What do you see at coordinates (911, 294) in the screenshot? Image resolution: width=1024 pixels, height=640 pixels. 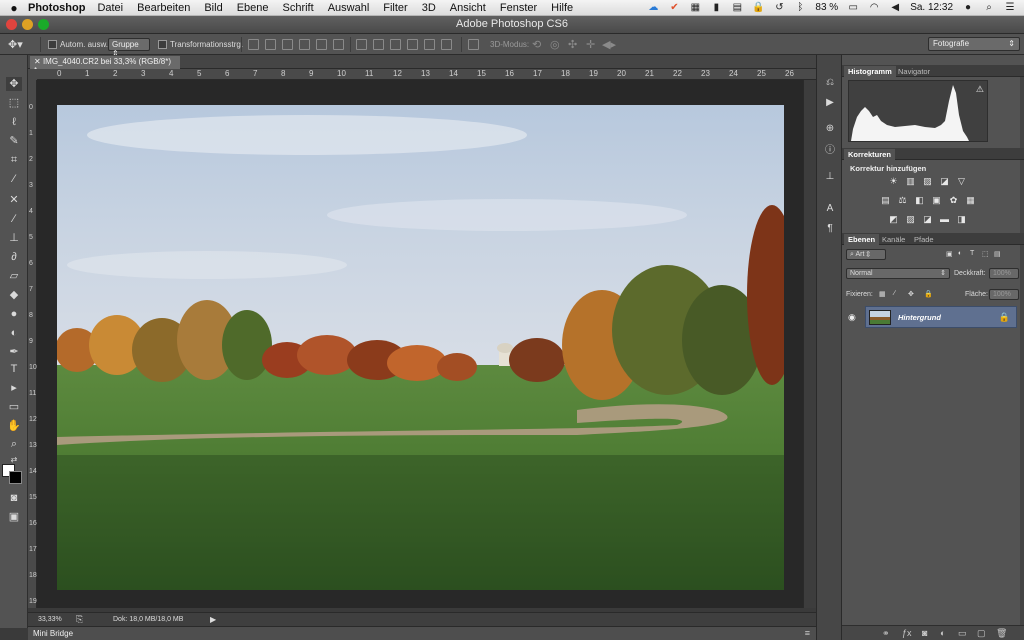 I see `lock-position-icon: ✥` at bounding box center [911, 294].